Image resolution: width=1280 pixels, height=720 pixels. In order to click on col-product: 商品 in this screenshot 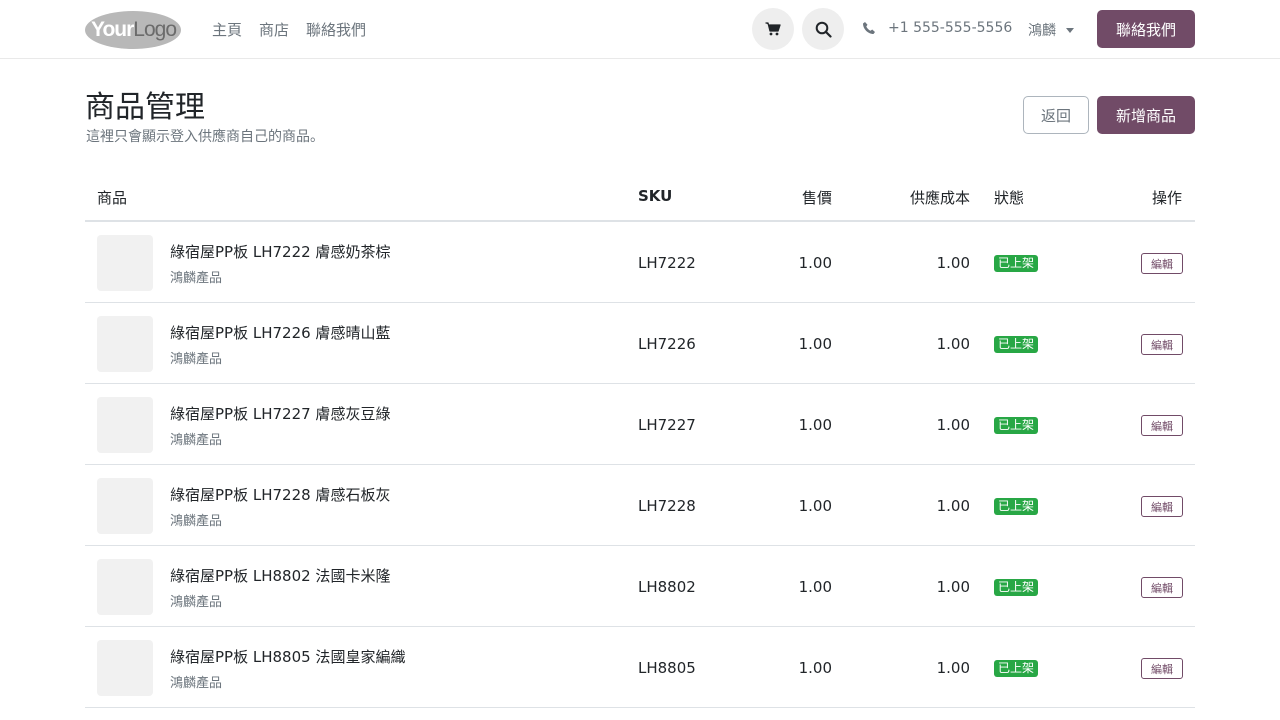, I will do `click(112, 198)`.